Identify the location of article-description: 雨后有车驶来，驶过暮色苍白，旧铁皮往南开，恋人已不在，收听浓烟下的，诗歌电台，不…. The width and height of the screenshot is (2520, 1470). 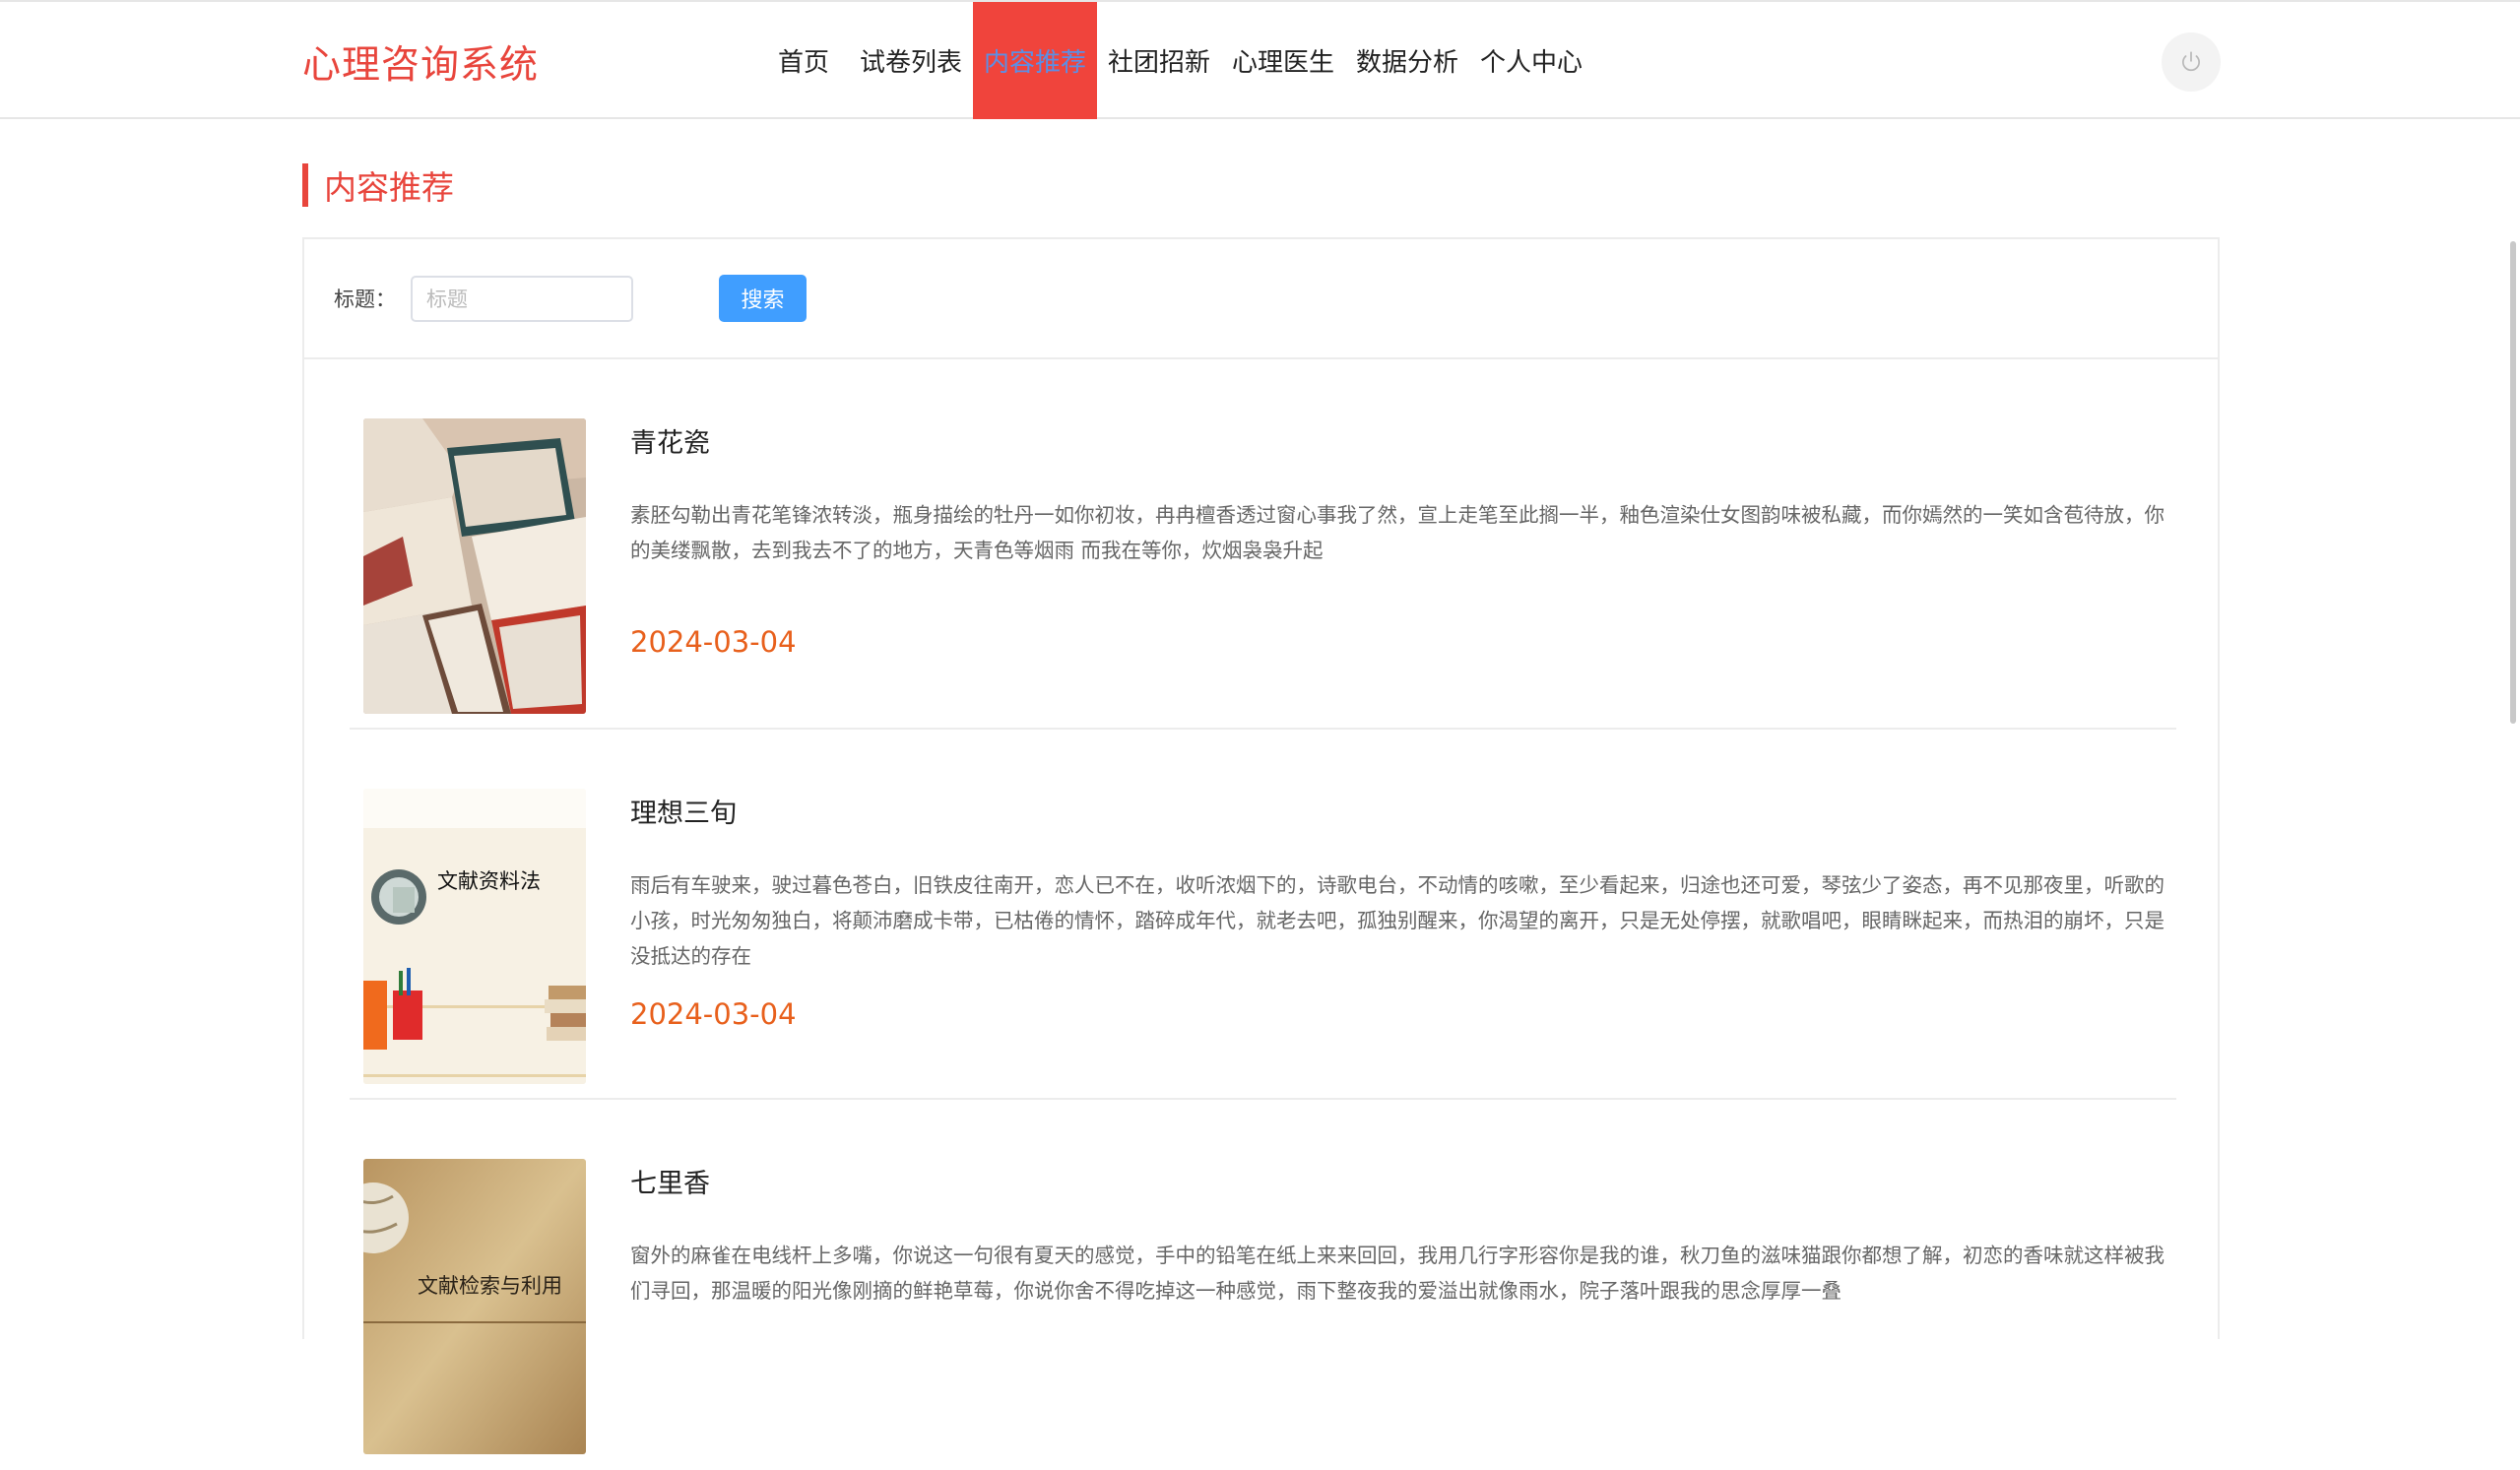
(1397, 920).